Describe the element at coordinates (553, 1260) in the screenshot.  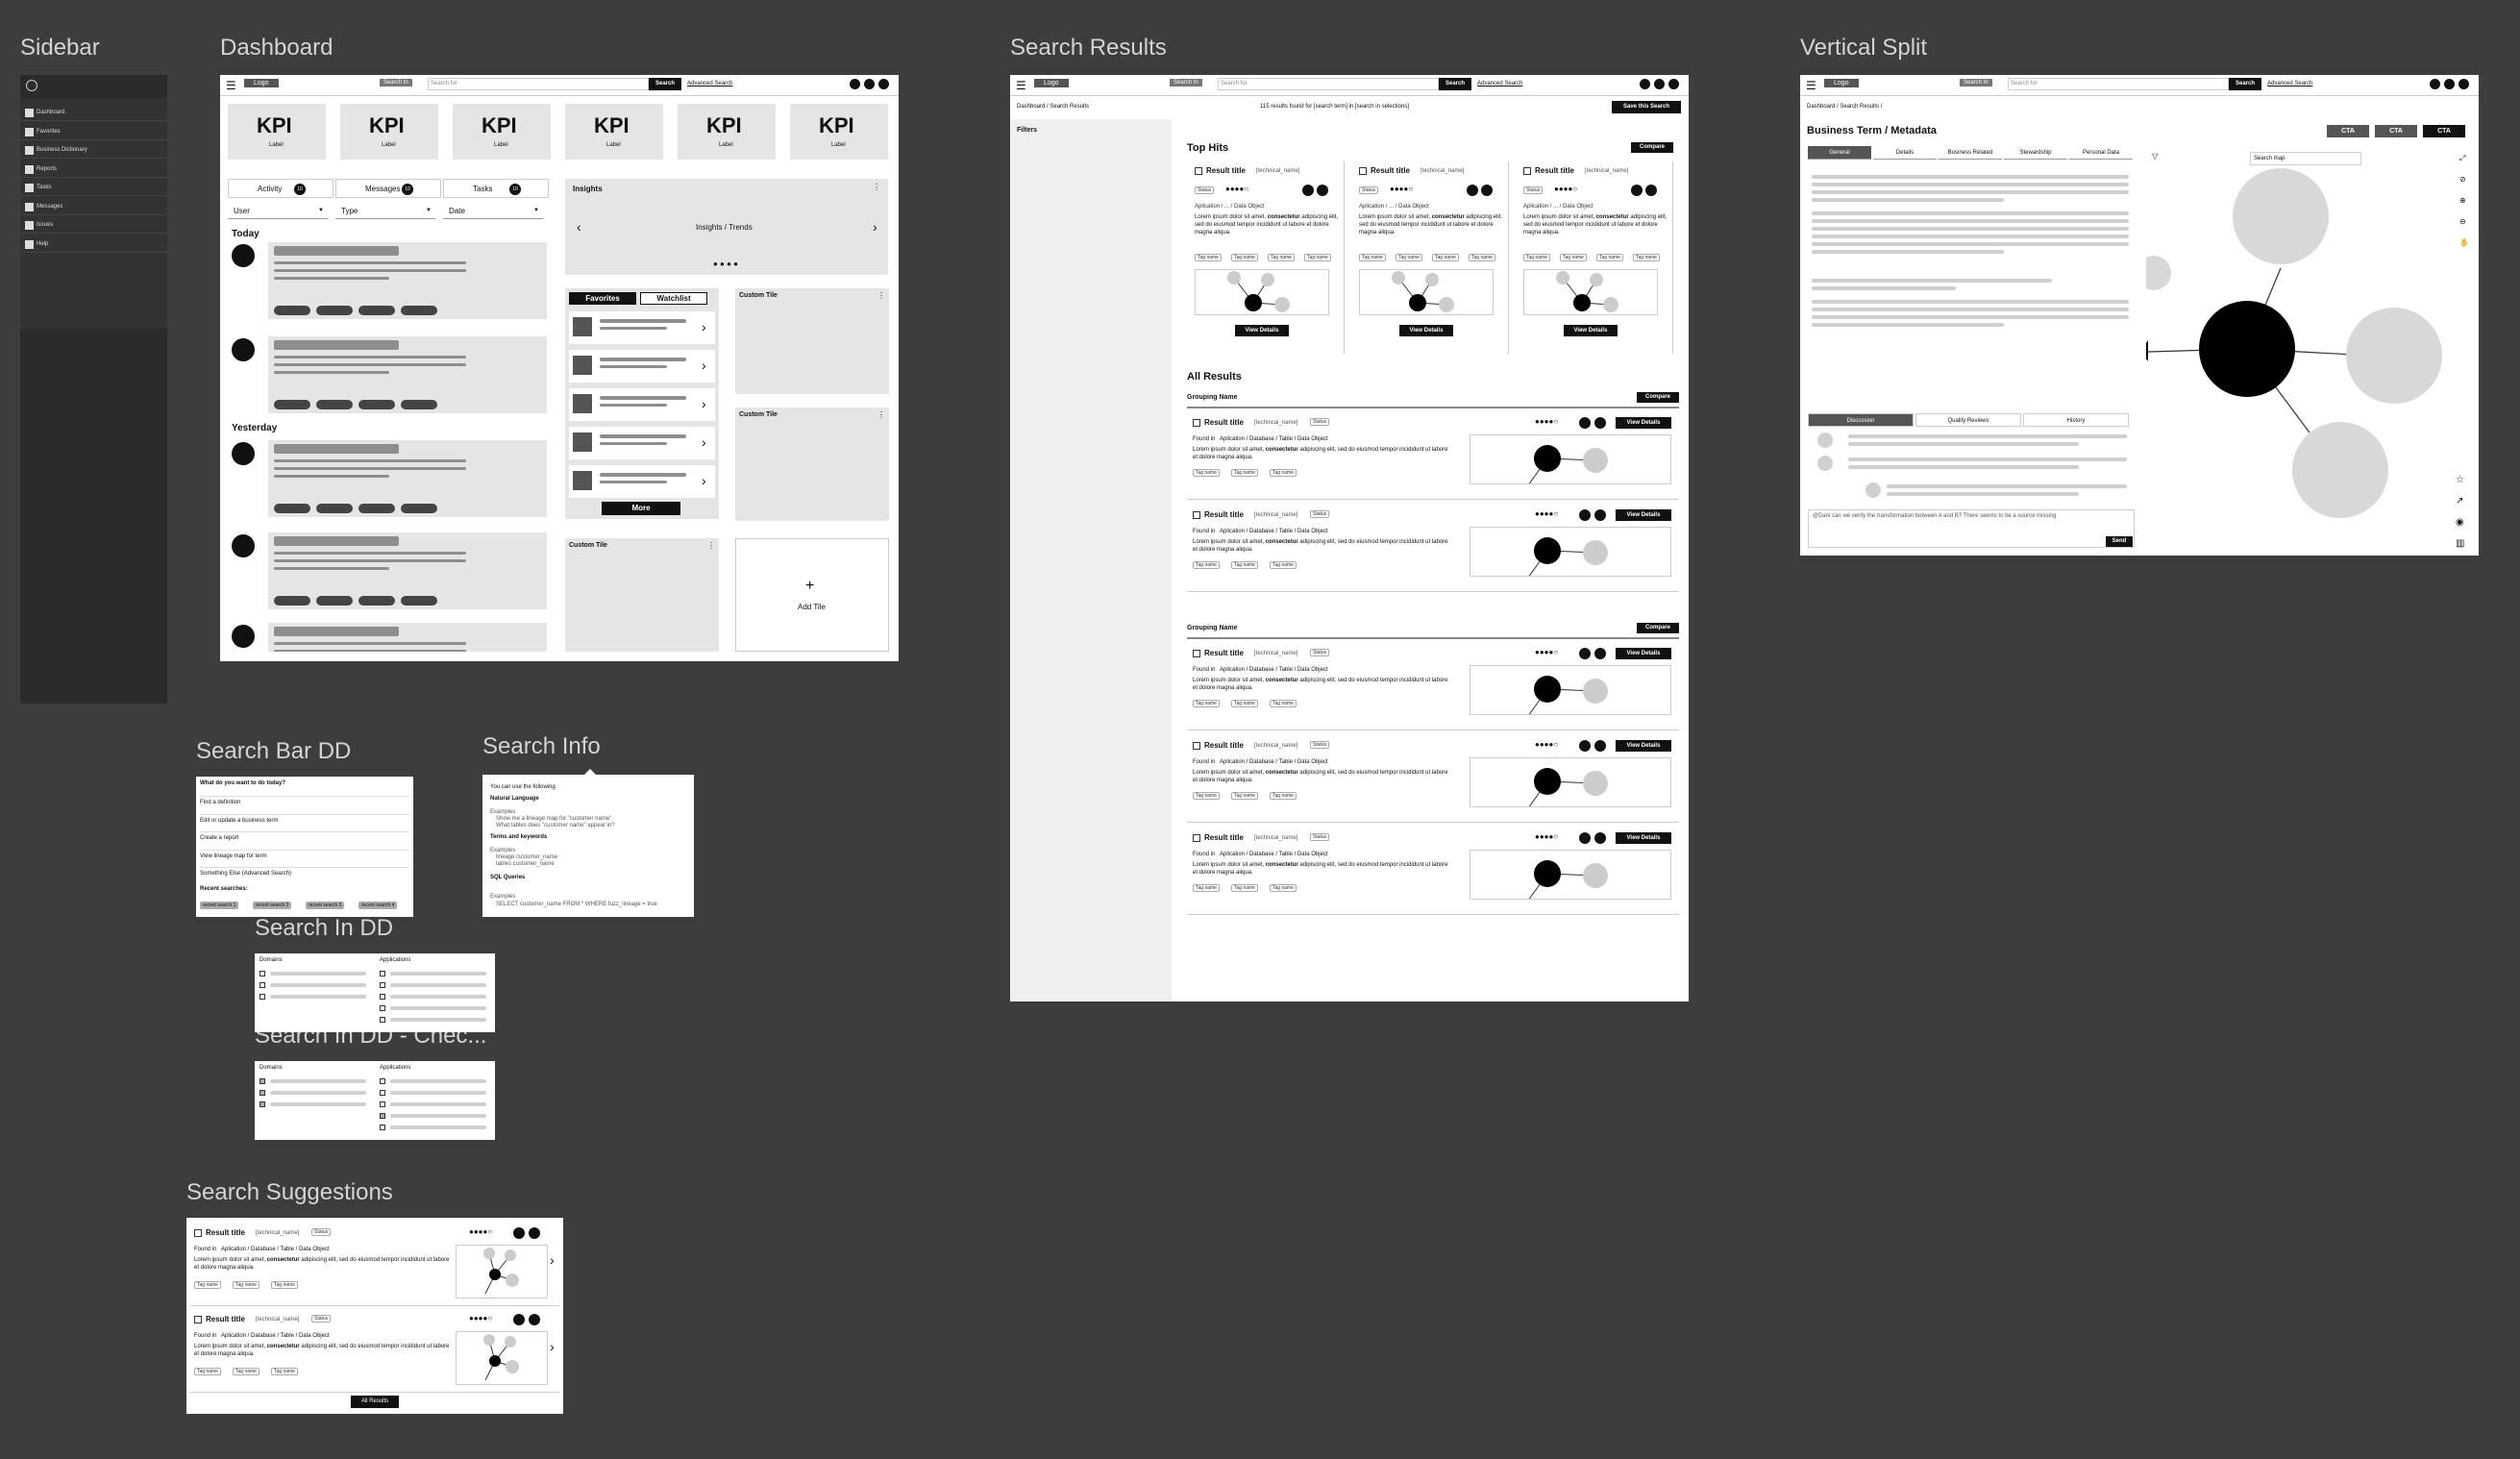
I see `chevron-right-icon: ›` at that location.